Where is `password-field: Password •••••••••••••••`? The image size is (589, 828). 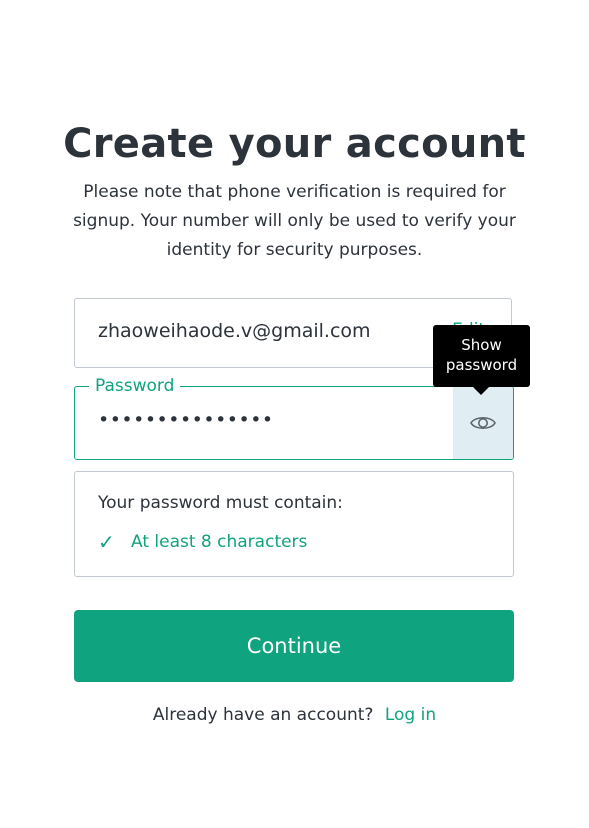 password-field: Password ••••••••••••••• is located at coordinates (294, 417).